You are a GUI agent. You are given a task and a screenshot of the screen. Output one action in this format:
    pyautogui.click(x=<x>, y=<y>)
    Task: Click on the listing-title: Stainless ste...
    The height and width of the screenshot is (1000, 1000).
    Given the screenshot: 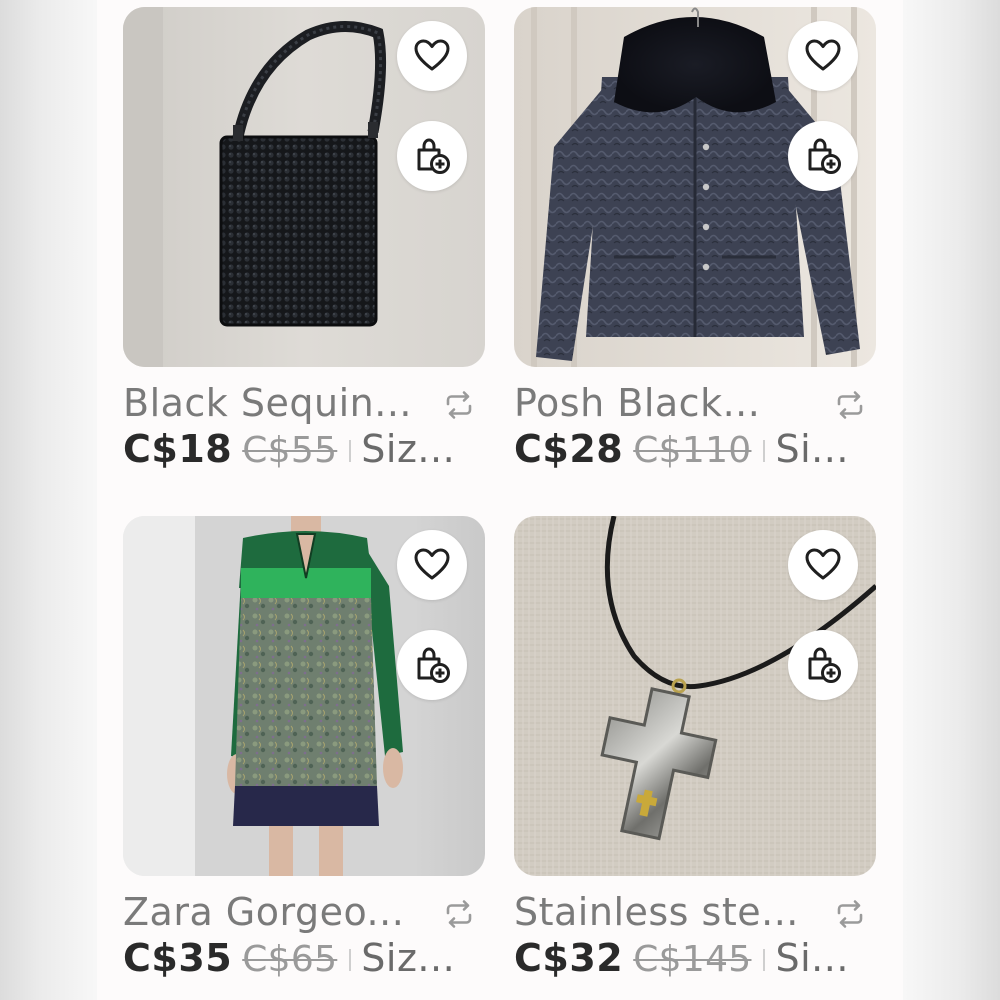 What is the action you would take?
    pyautogui.click(x=659, y=912)
    